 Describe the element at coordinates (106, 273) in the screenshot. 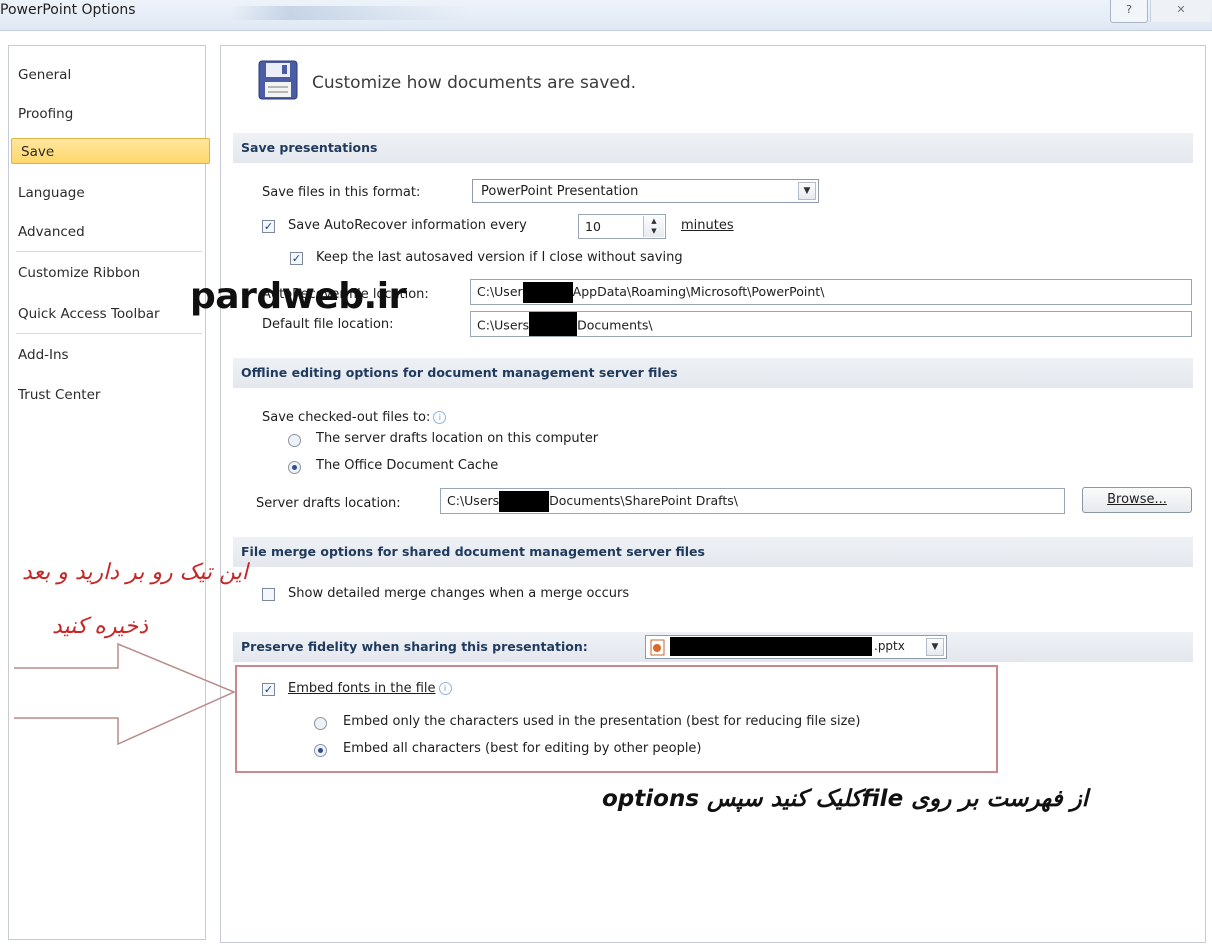

I see `nav-item-customize-ribbon: Customize Ribbon` at that location.